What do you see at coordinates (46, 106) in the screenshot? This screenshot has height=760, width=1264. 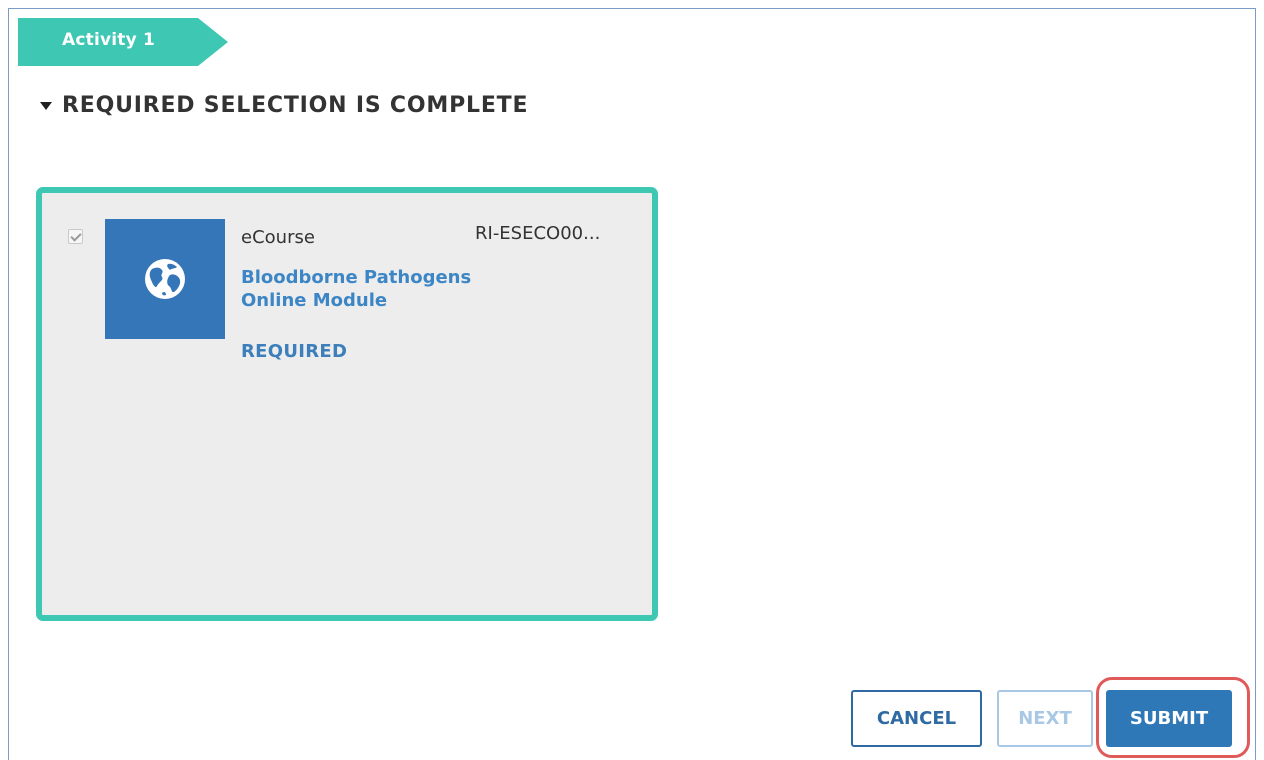 I see `caret-down-icon` at bounding box center [46, 106].